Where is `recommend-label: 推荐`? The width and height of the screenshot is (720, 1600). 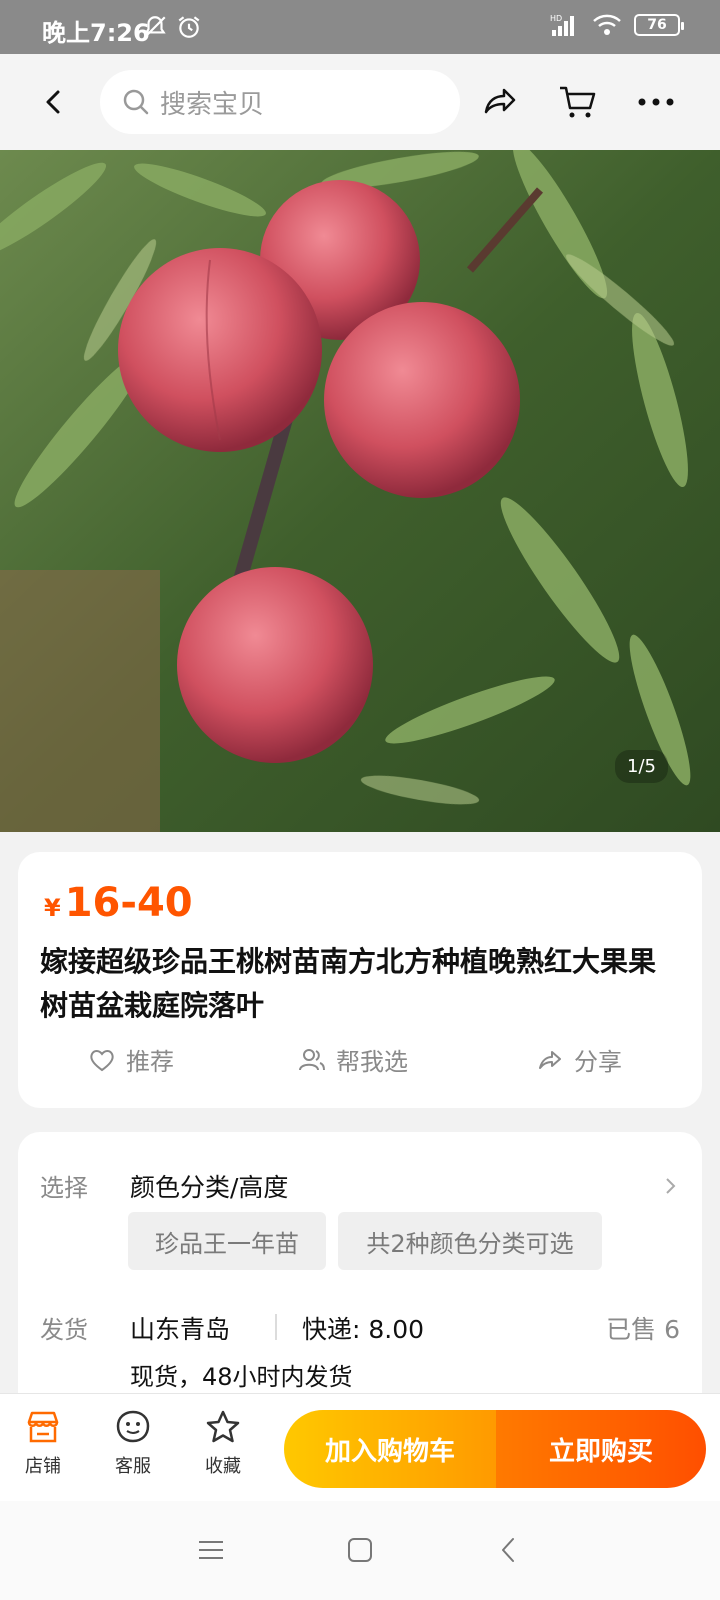 recommend-label: 推荐 is located at coordinates (150, 1062).